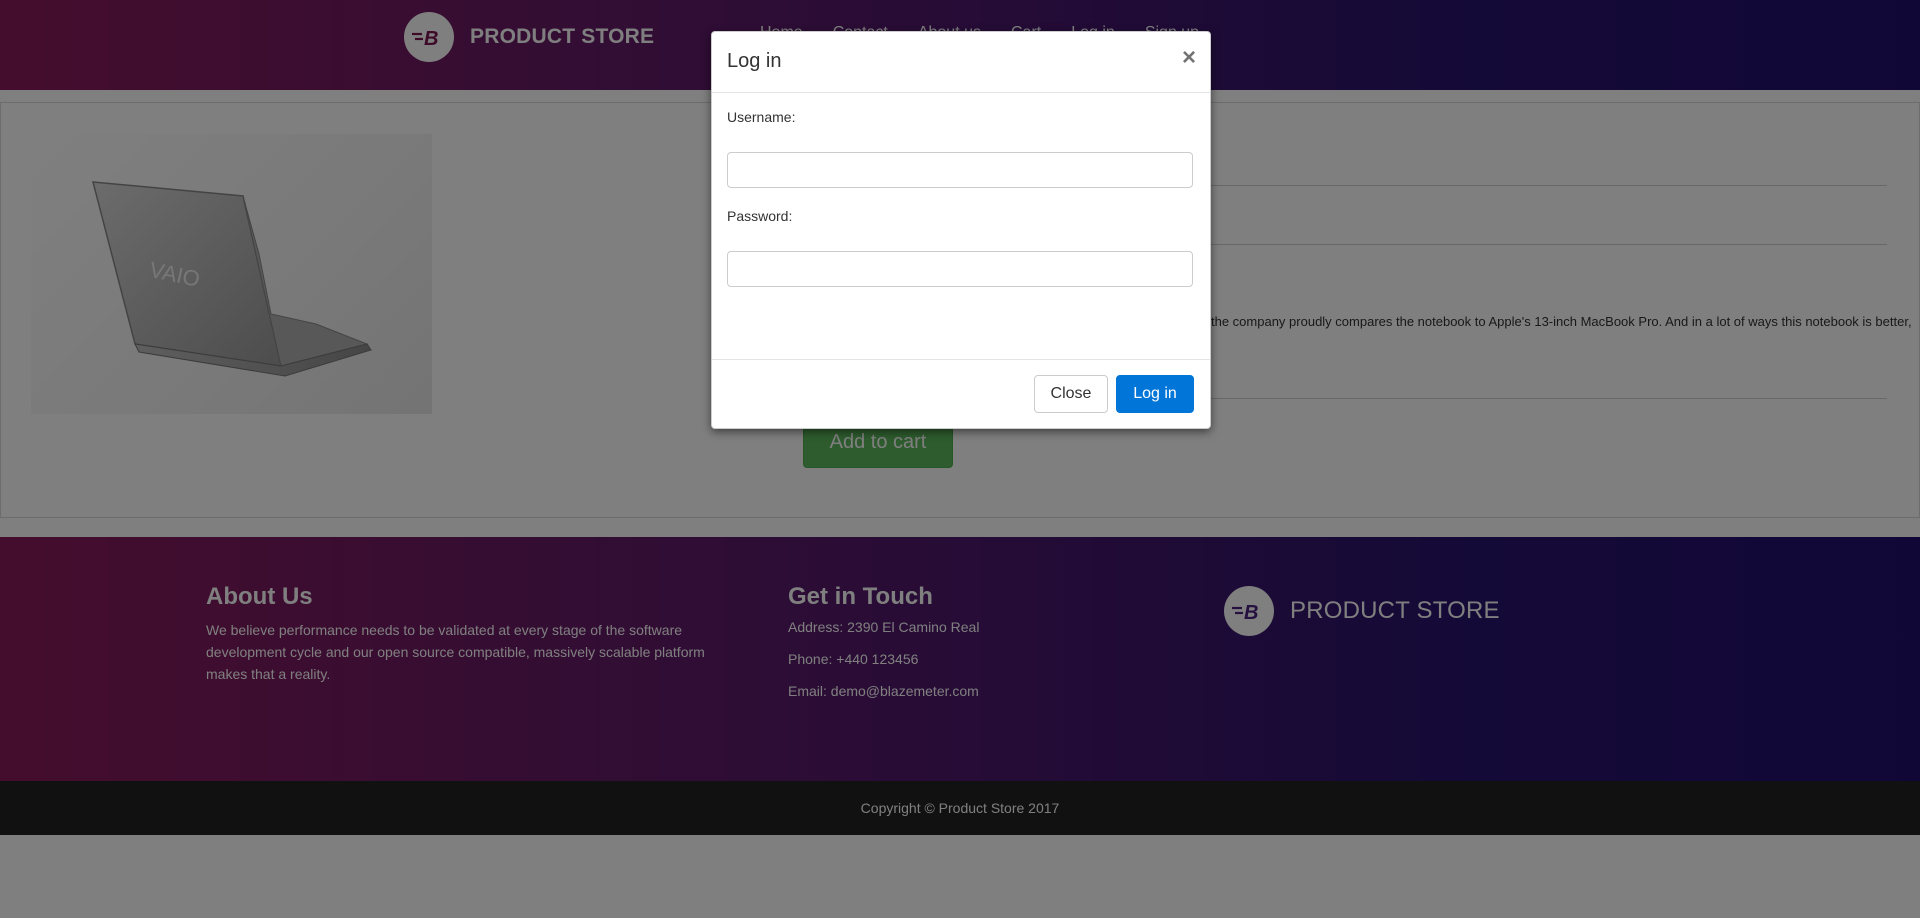 Image resolution: width=1920 pixels, height=918 pixels. Describe the element at coordinates (754, 61) in the screenshot. I see `modal-title: Log in` at that location.